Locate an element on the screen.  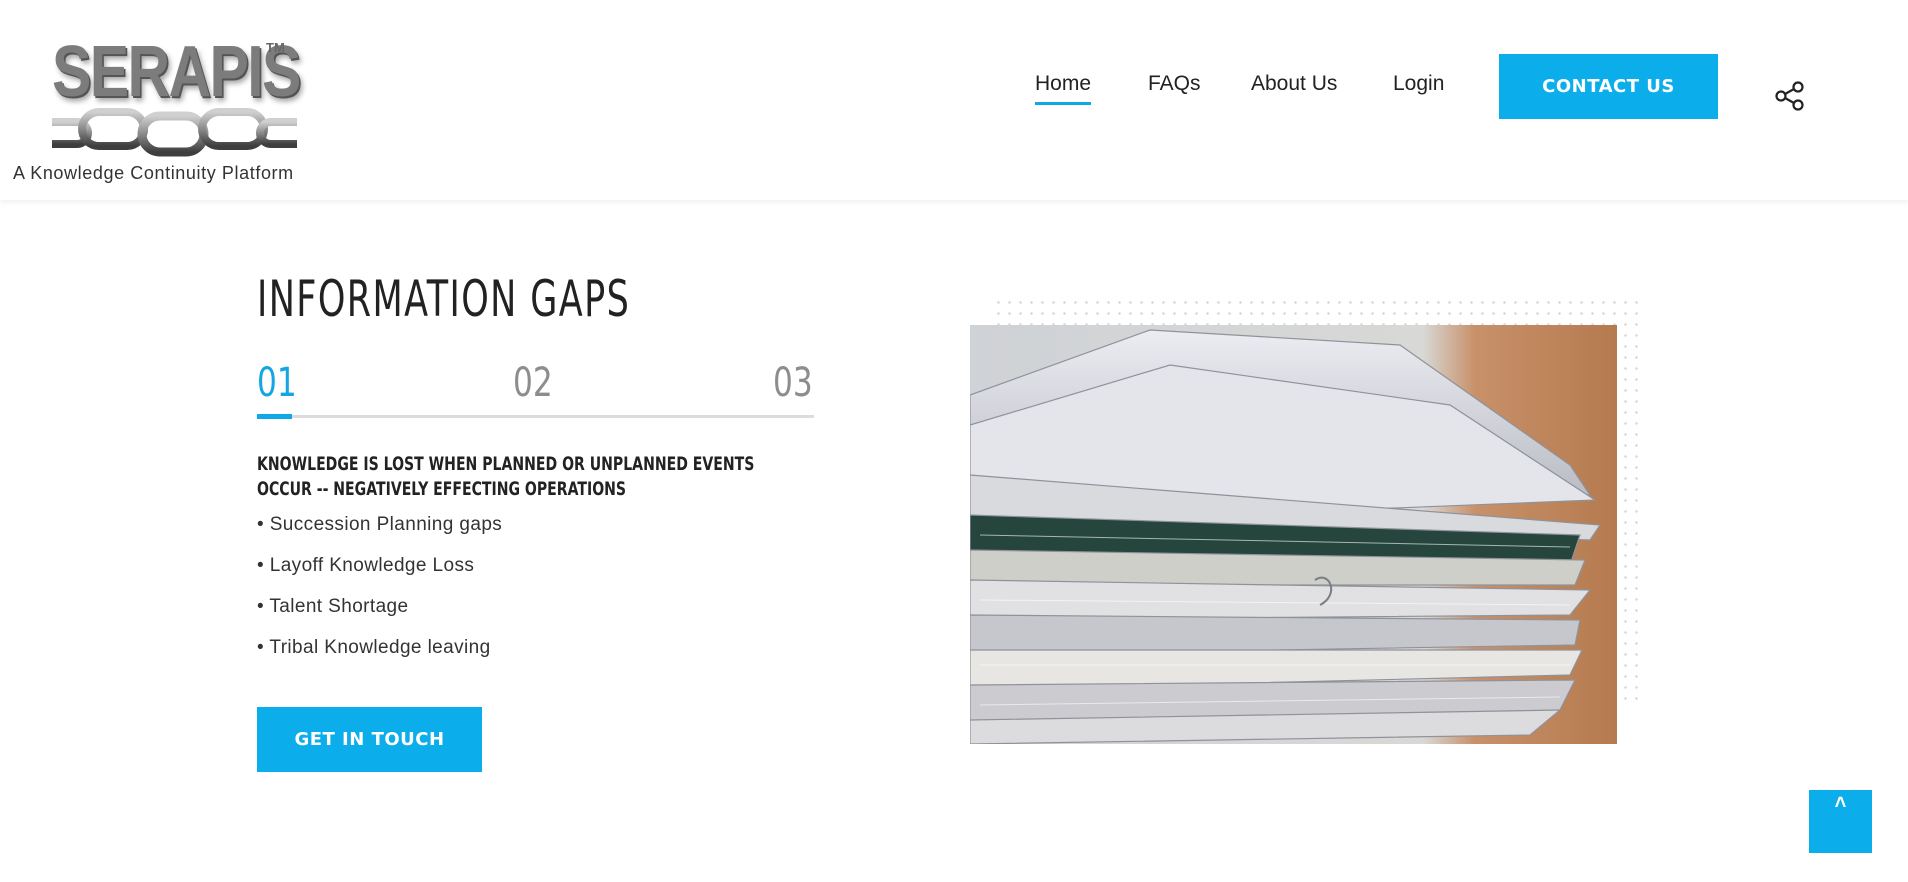
list-item: • Succession Planning gaps is located at coordinates (380, 524).